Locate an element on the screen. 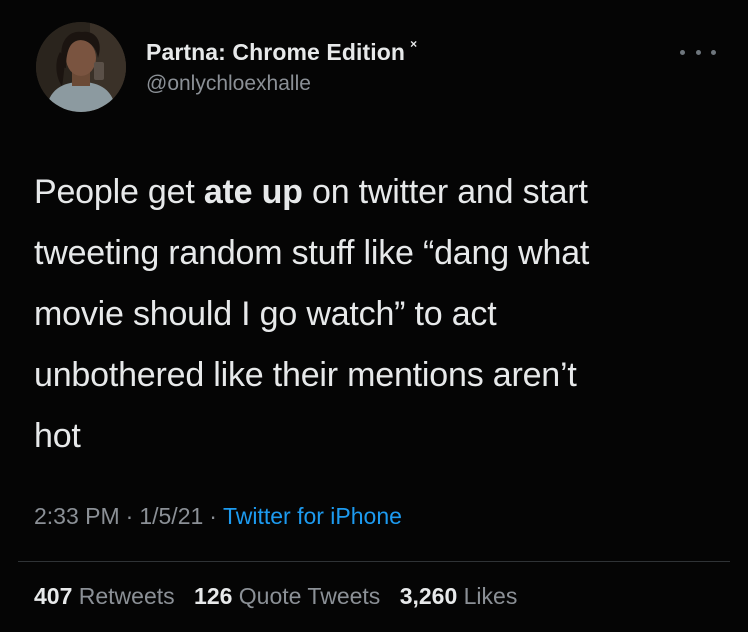 This screenshot has width=748, height=632. tweet-line: People get ate up on twitter and start is located at coordinates (374, 192).